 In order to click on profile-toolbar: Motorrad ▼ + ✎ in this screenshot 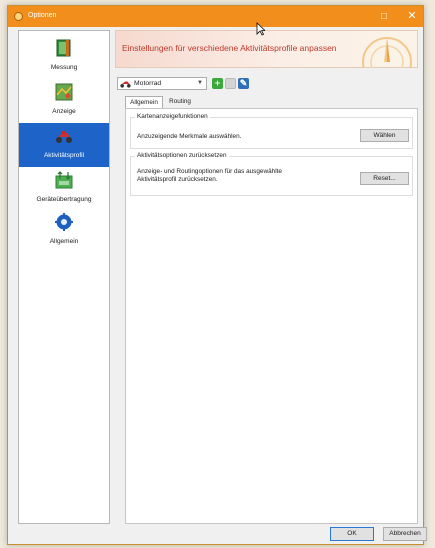, I will do `click(192, 84)`.